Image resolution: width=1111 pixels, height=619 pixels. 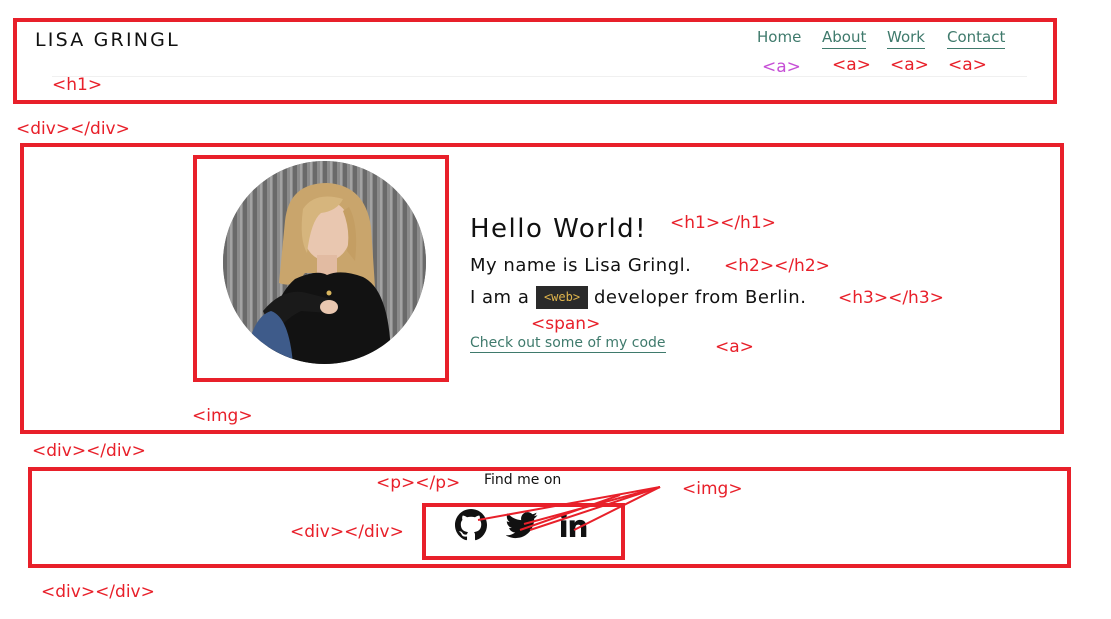 I want to click on annotation-div-inner: <div></div>, so click(x=347, y=532).